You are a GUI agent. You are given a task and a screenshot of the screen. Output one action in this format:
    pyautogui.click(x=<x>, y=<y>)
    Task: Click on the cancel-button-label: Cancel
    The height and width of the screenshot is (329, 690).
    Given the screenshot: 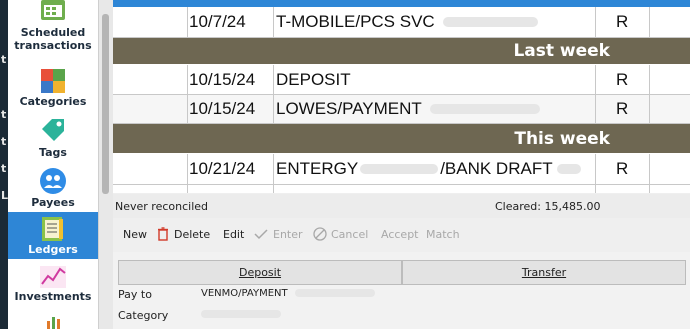 What is the action you would take?
    pyautogui.click(x=350, y=234)
    